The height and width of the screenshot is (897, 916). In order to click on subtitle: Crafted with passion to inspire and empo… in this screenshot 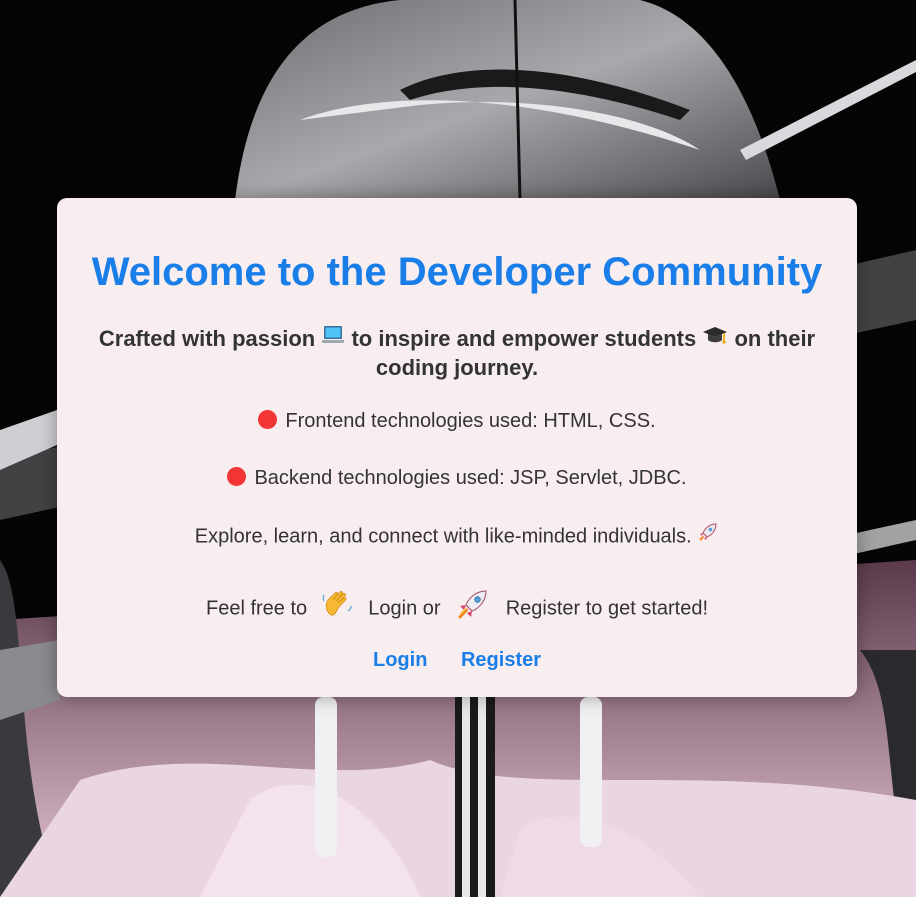, I will do `click(457, 353)`.